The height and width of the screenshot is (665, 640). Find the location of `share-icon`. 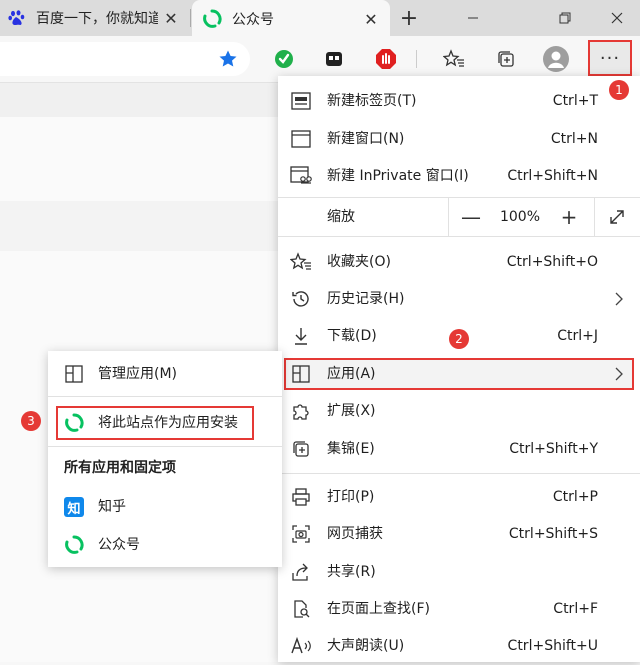

share-icon is located at coordinates (301, 572).